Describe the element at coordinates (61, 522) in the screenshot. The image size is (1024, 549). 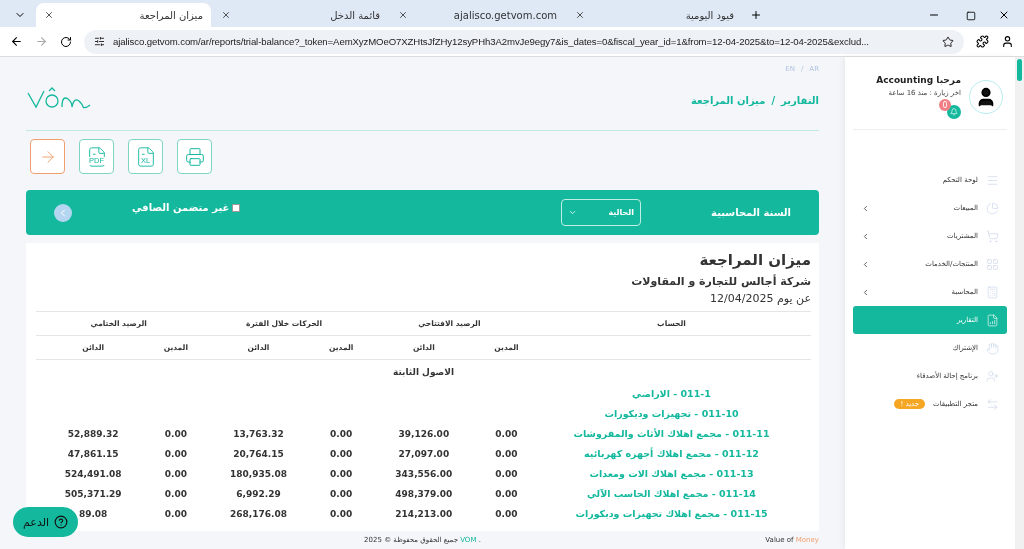
I see `help-icon` at that location.